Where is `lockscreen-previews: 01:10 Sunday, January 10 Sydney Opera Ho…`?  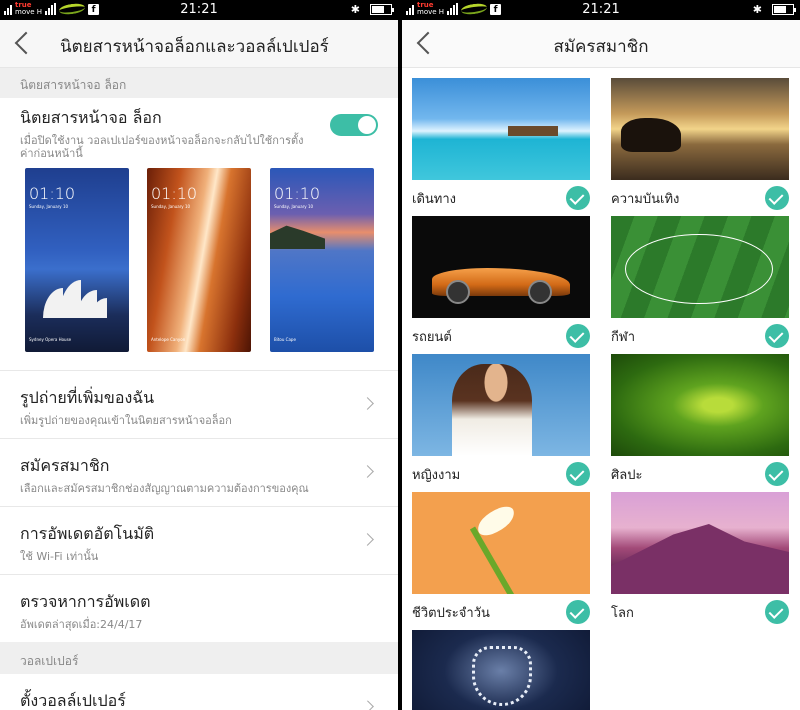
lockscreen-previews: 01:10 Sunday, January 10 Sydney Opera Ho… is located at coordinates (199, 264).